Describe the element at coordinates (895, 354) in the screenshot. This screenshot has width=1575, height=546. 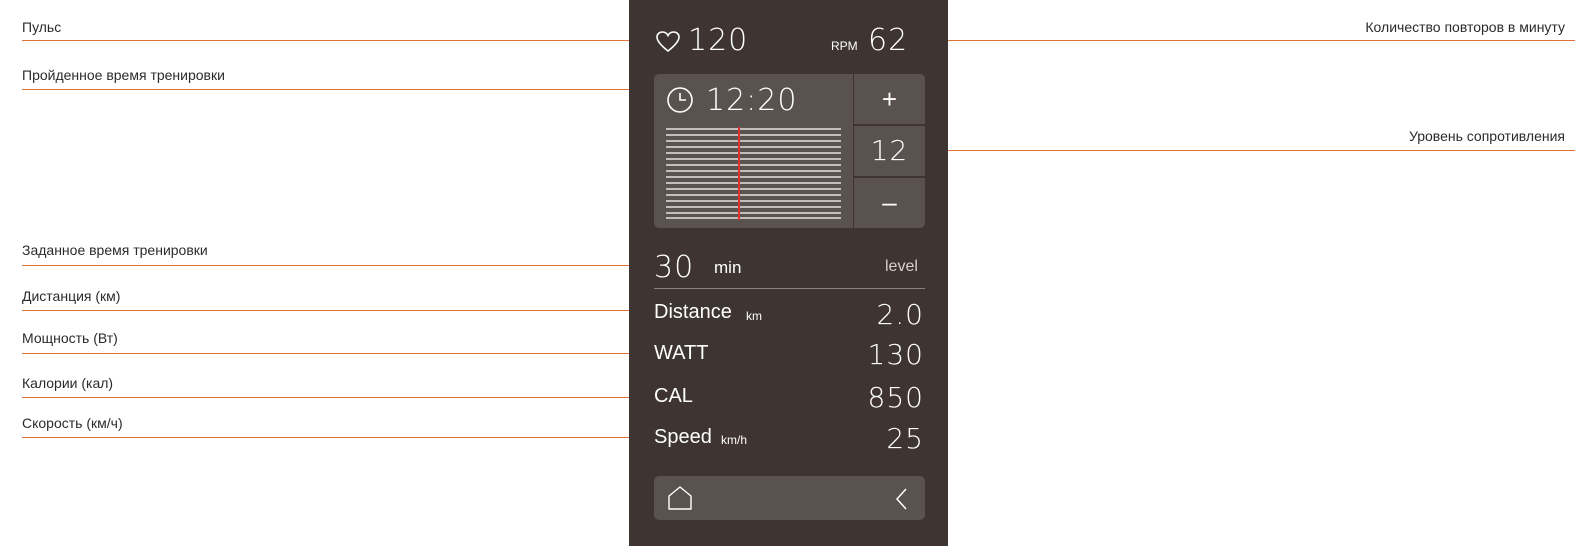
I see `watt-value: 130` at that location.